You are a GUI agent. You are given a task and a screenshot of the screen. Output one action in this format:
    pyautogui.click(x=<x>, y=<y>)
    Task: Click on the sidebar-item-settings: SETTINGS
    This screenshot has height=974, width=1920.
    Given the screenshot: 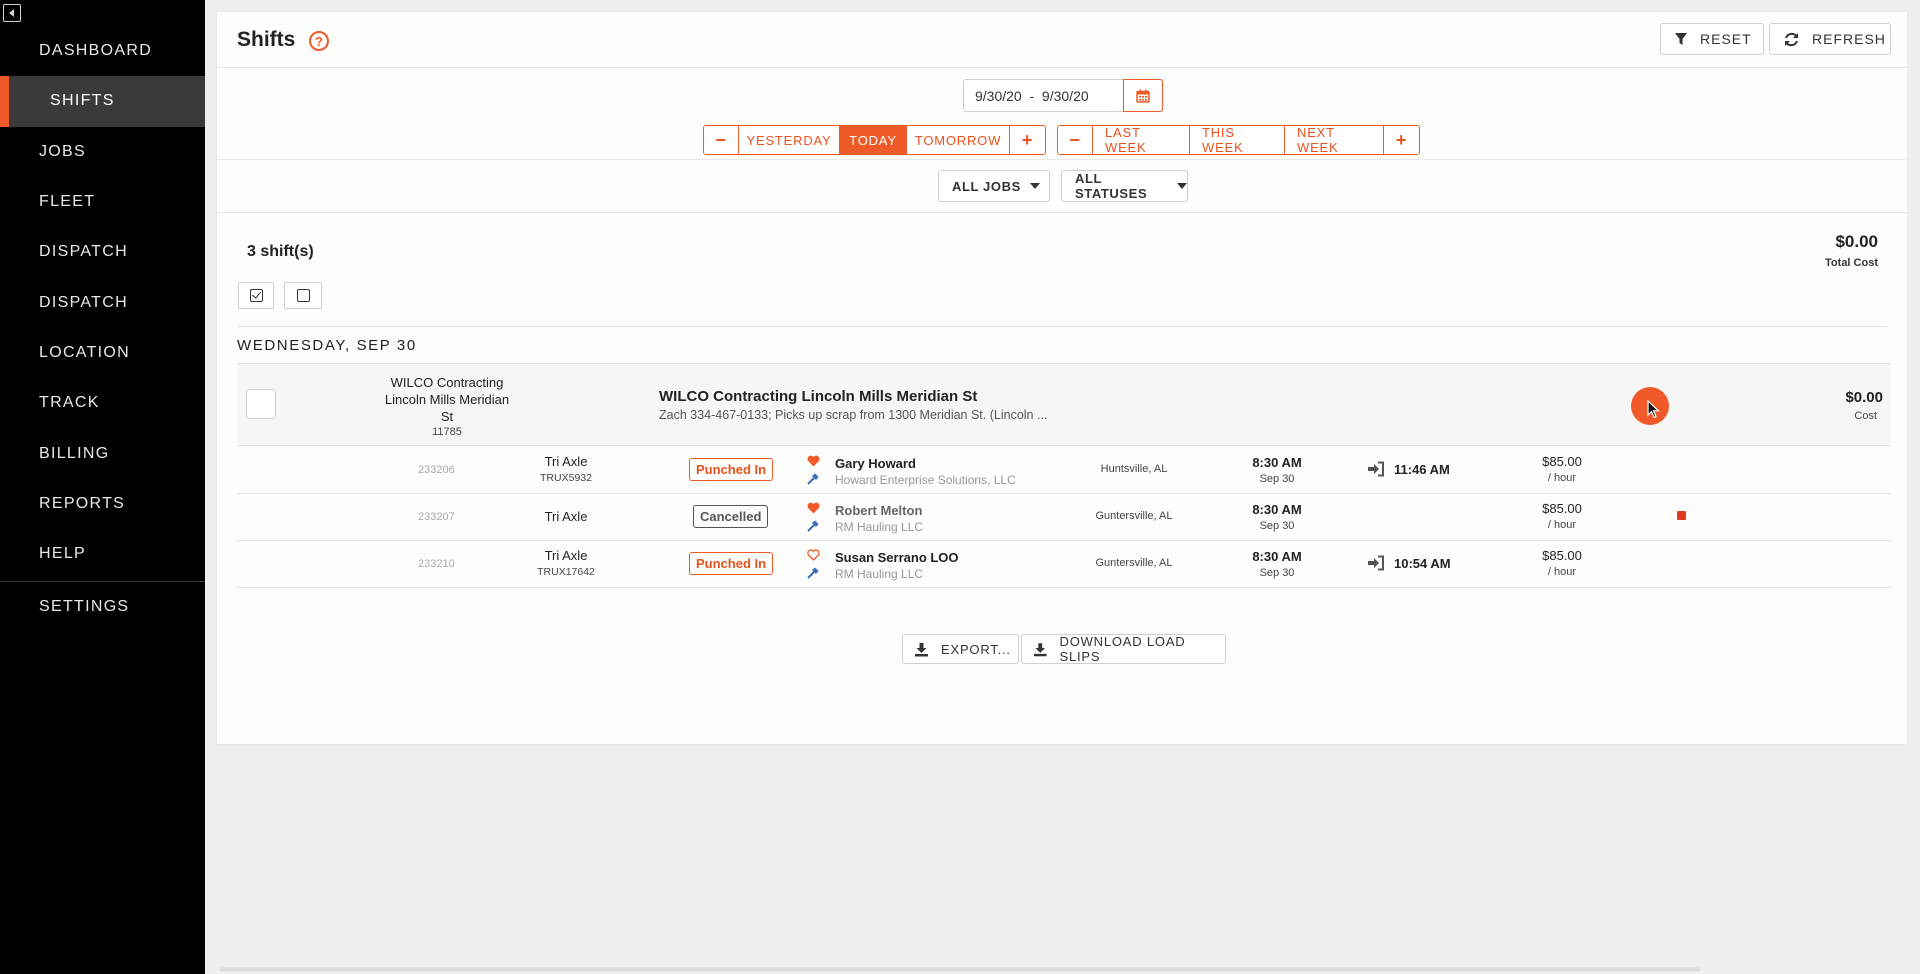 What is the action you would take?
    pyautogui.click(x=102, y=607)
    